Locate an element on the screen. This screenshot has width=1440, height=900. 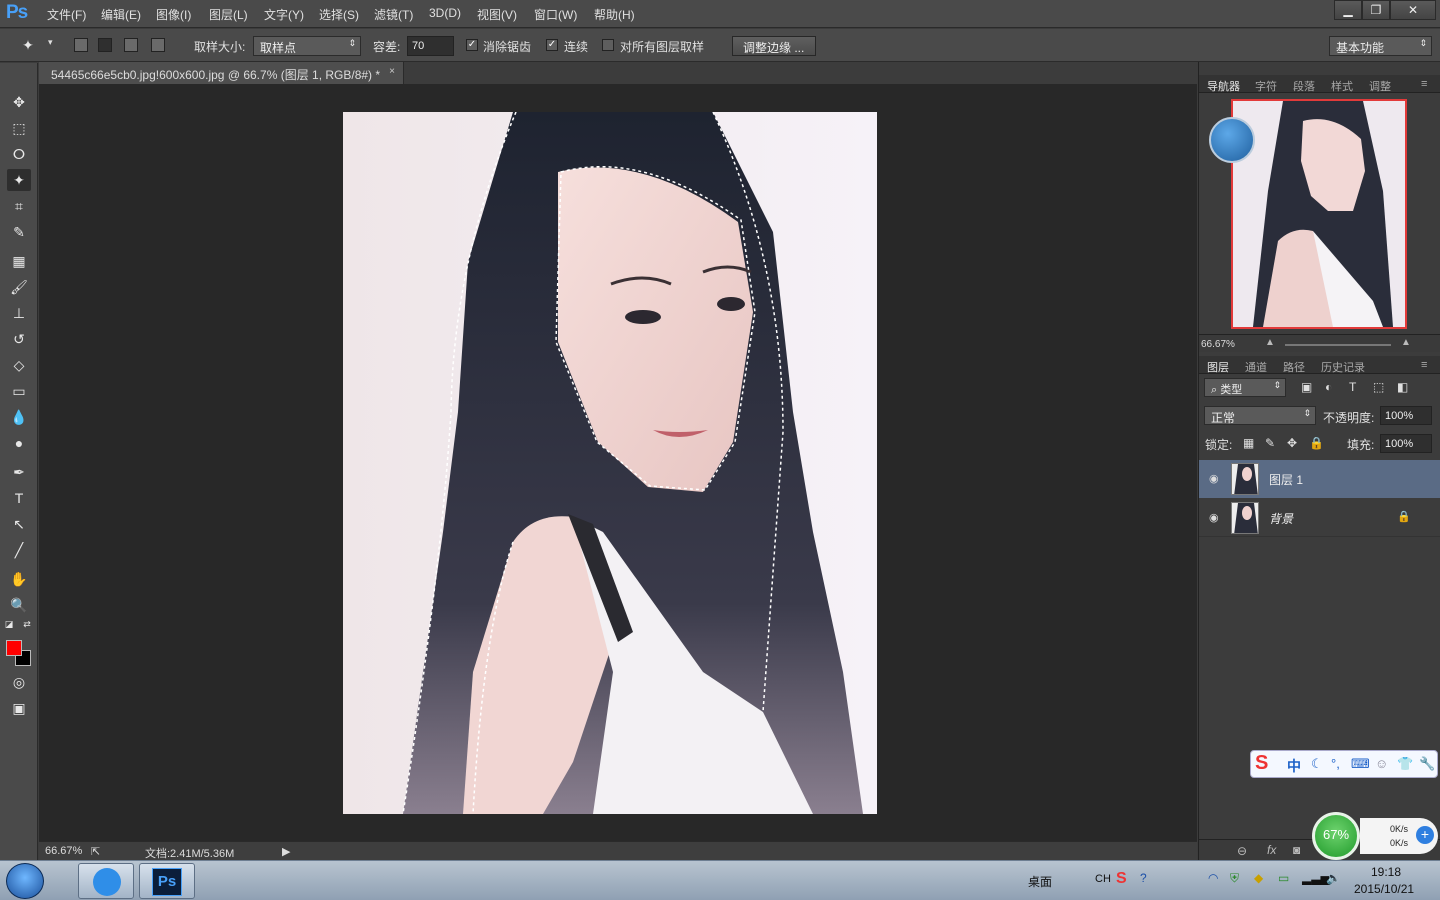
export-icon: ⇱ is located at coordinates (95, 851).